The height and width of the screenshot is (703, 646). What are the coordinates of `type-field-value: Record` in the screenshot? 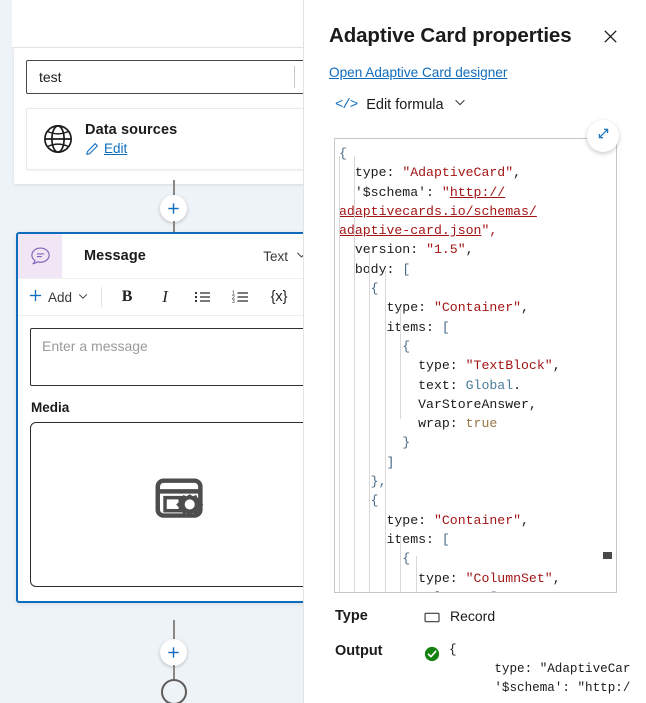 It's located at (459, 617).